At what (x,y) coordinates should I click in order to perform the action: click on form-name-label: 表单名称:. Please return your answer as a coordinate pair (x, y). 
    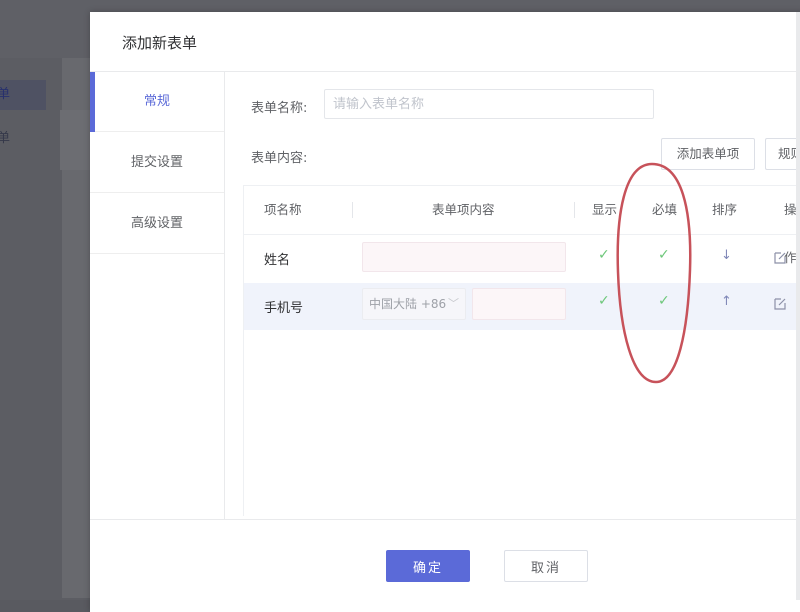
    Looking at the image, I should click on (279, 108).